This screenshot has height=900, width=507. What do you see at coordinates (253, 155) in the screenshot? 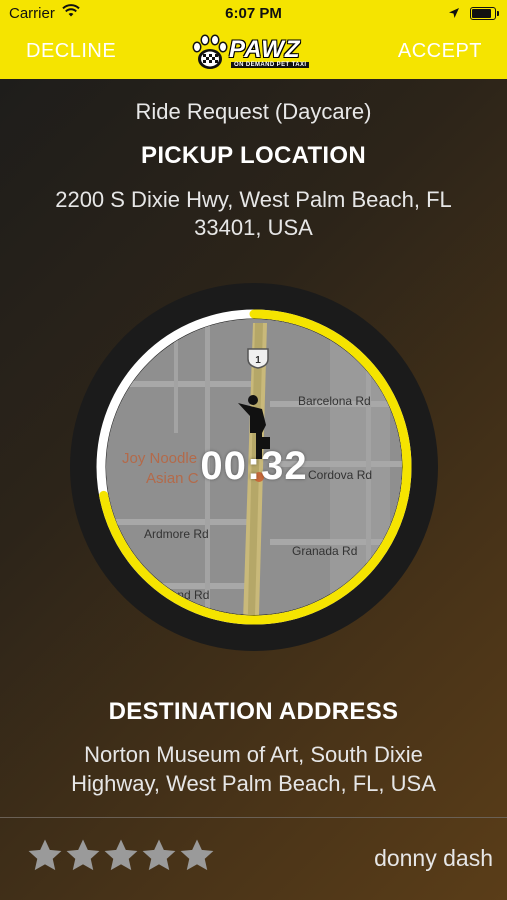
I see `pickup-heading: PICKUP LOCATION` at bounding box center [253, 155].